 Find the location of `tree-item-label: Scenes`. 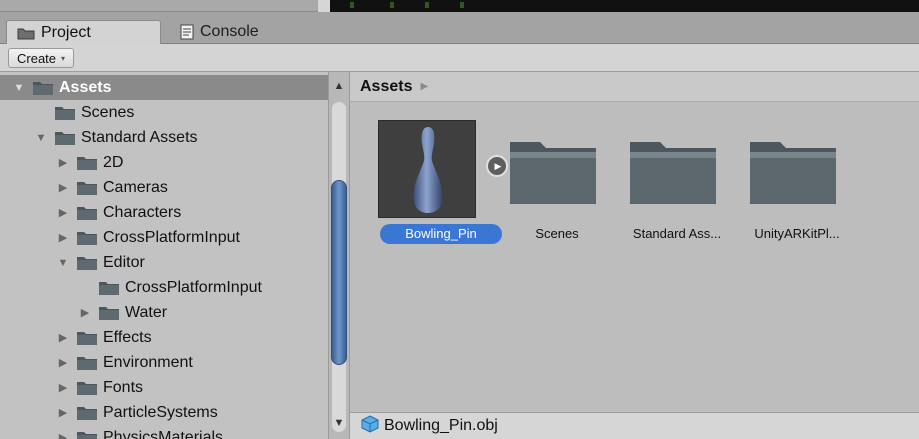

tree-item-label: Scenes is located at coordinates (108, 112).